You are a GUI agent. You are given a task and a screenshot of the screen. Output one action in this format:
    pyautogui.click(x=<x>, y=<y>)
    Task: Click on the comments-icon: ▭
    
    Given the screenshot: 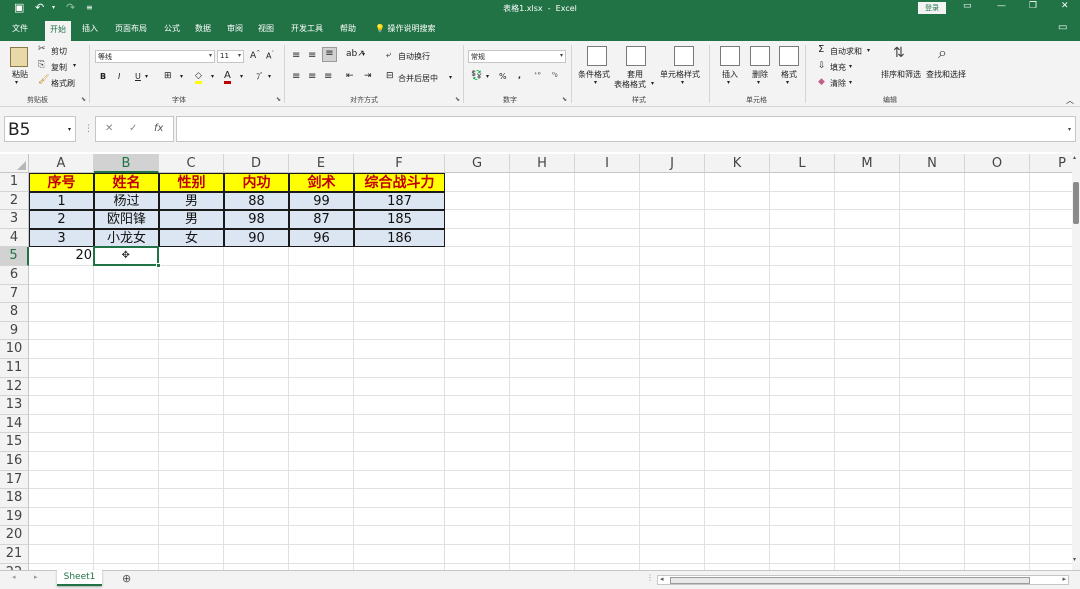 What is the action you would take?
    pyautogui.click(x=1062, y=27)
    